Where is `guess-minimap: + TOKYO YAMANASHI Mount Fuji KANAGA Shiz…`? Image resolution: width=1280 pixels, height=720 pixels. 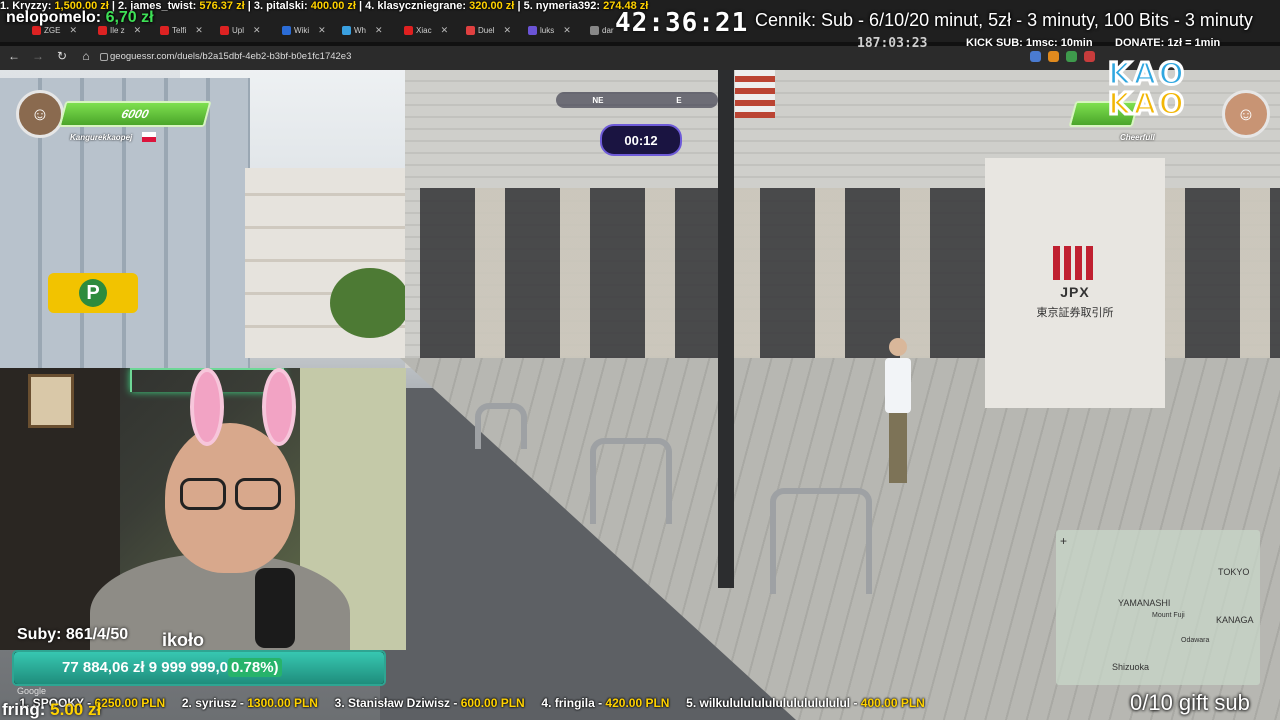 guess-minimap: + TOKYO YAMANASHI Mount Fuji KANAGA Shiz… is located at coordinates (1158, 607).